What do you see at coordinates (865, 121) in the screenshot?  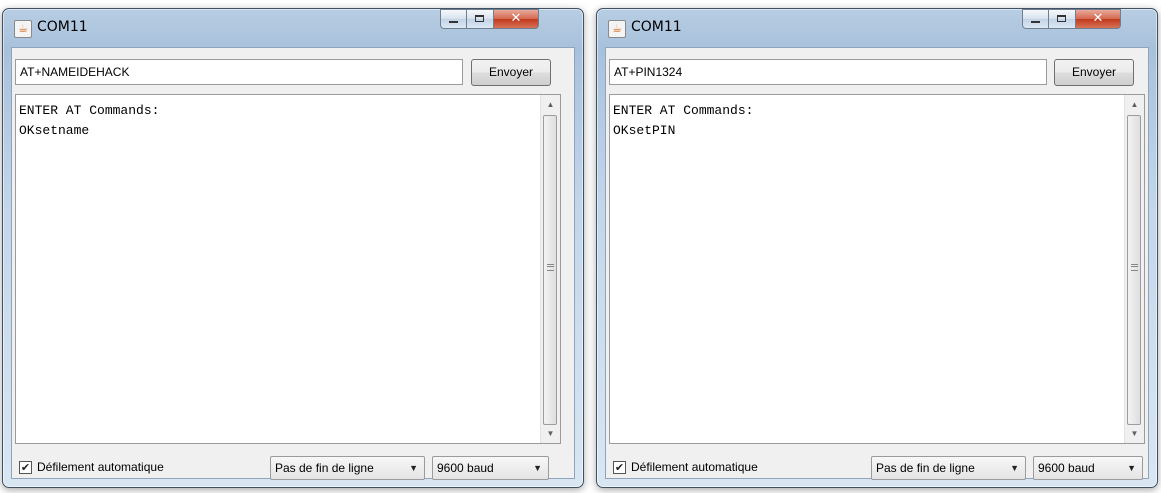 I see `output-text: ENTER AT Commands: OKsetPIN` at bounding box center [865, 121].